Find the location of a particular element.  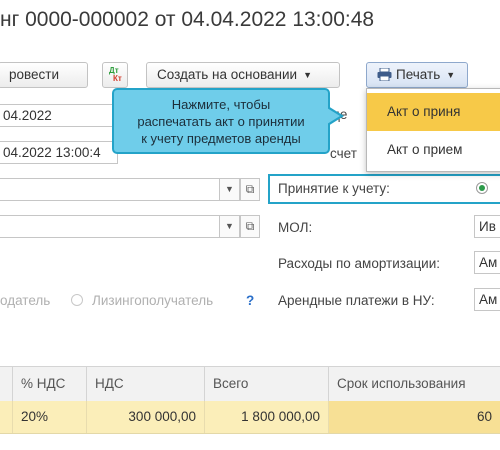

datetime-field: 04.2022 13:00:4 is located at coordinates (59, 152).